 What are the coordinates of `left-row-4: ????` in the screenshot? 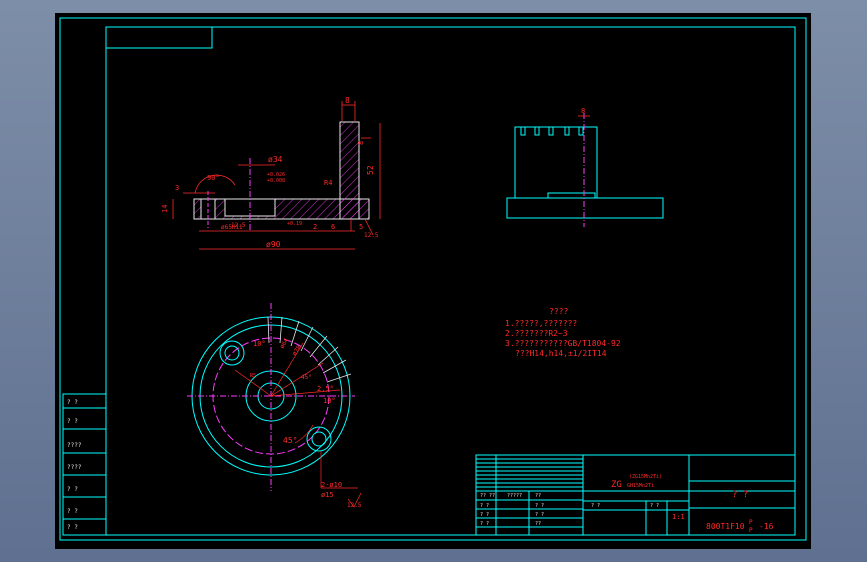 It's located at (74, 467).